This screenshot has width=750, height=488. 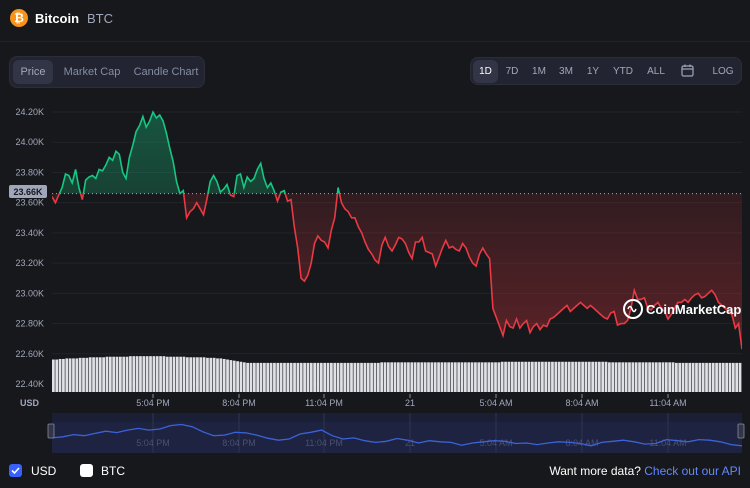 I want to click on usd-label: USD, so click(x=44, y=471).